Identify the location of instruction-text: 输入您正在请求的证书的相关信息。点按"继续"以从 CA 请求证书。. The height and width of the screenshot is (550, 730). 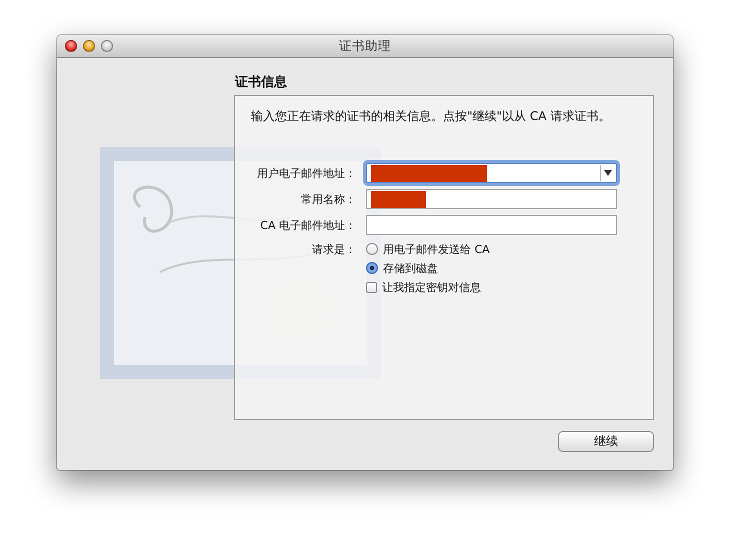
(431, 116).